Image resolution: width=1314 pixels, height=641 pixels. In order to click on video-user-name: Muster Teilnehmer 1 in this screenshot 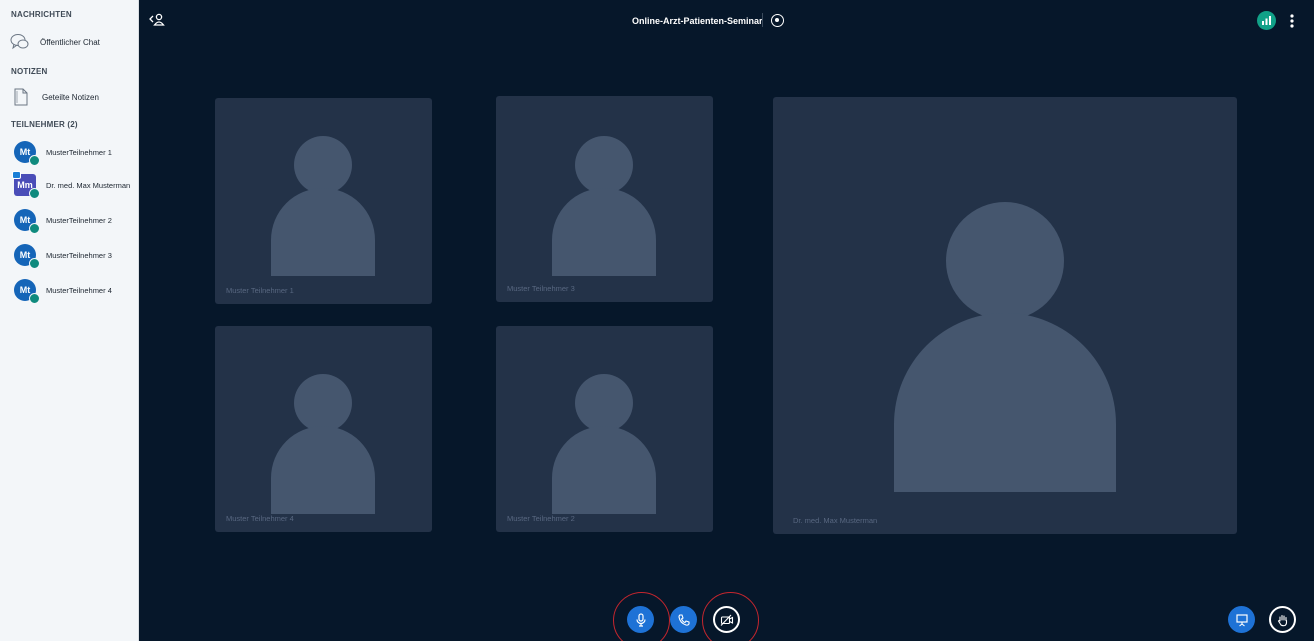, I will do `click(260, 290)`.